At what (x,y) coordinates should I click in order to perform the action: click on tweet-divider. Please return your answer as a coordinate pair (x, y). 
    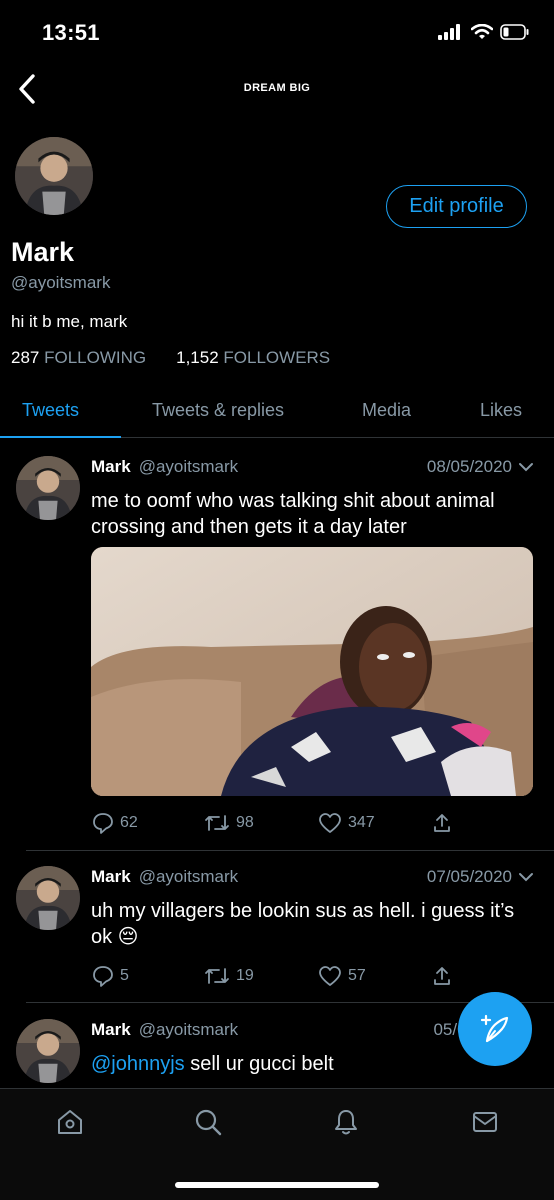
    Looking at the image, I should click on (290, 850).